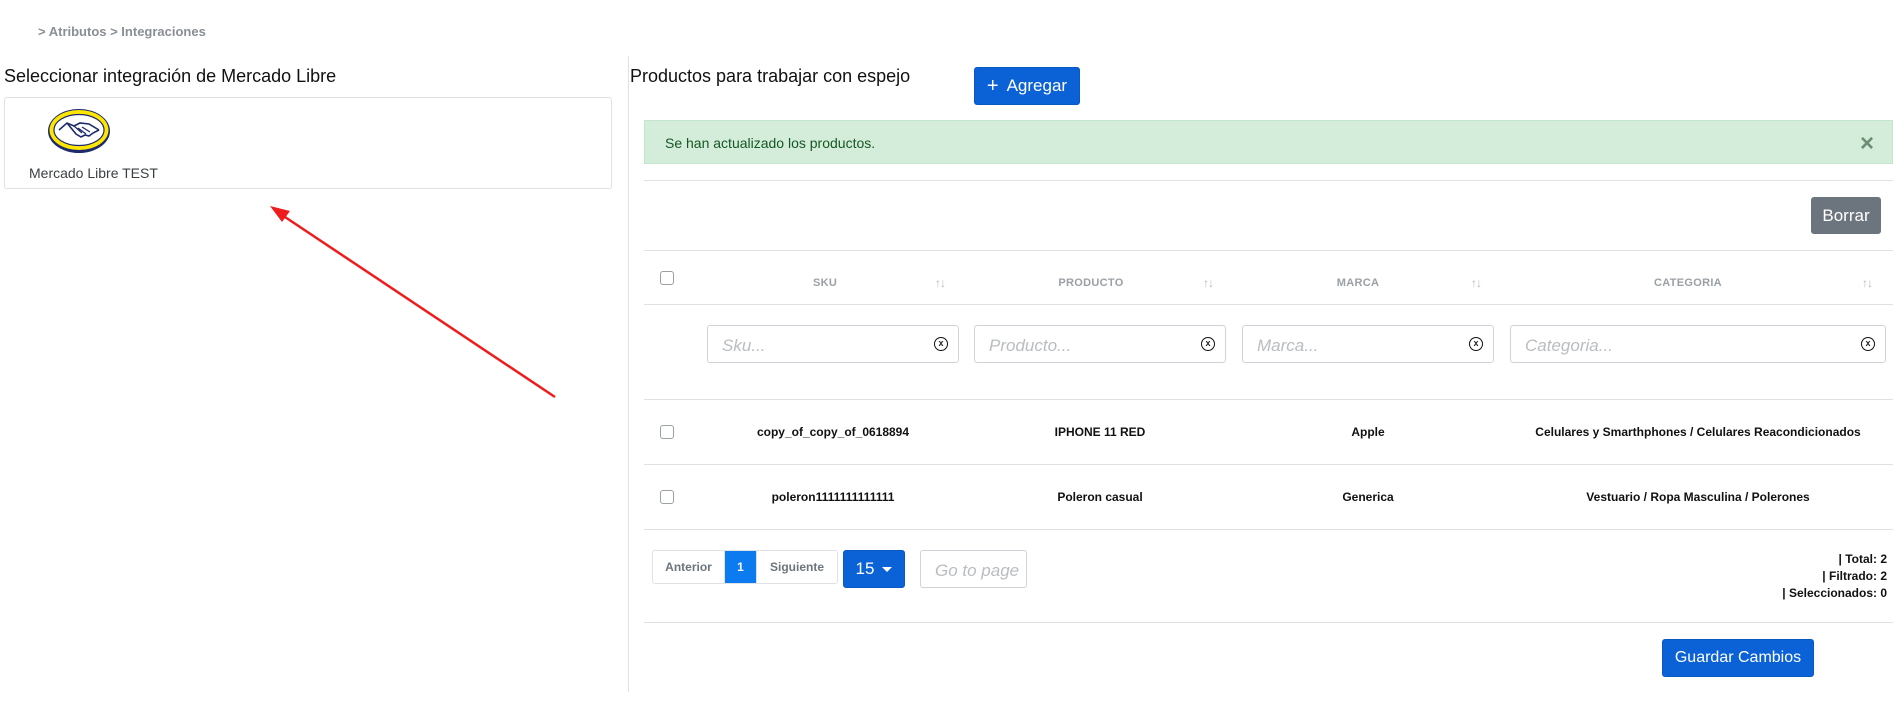  I want to click on integration-list: Mercado Libre TEST, so click(308, 143).